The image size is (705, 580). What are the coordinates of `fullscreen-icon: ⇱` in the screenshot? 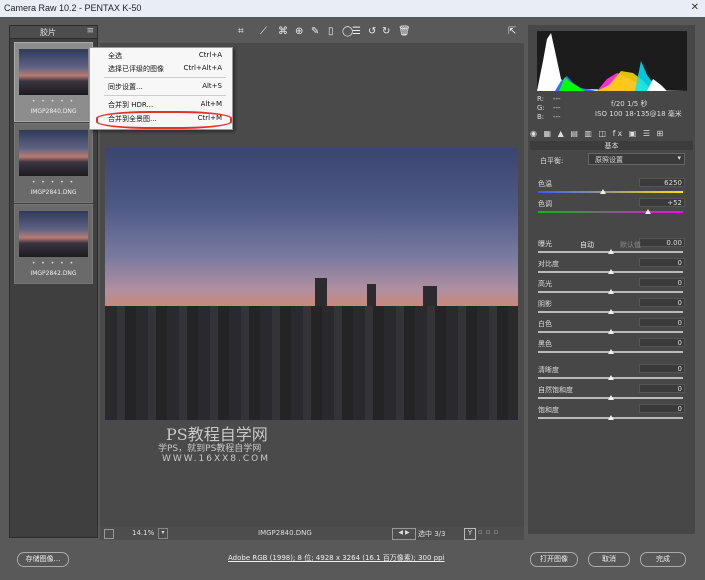 It's located at (512, 31).